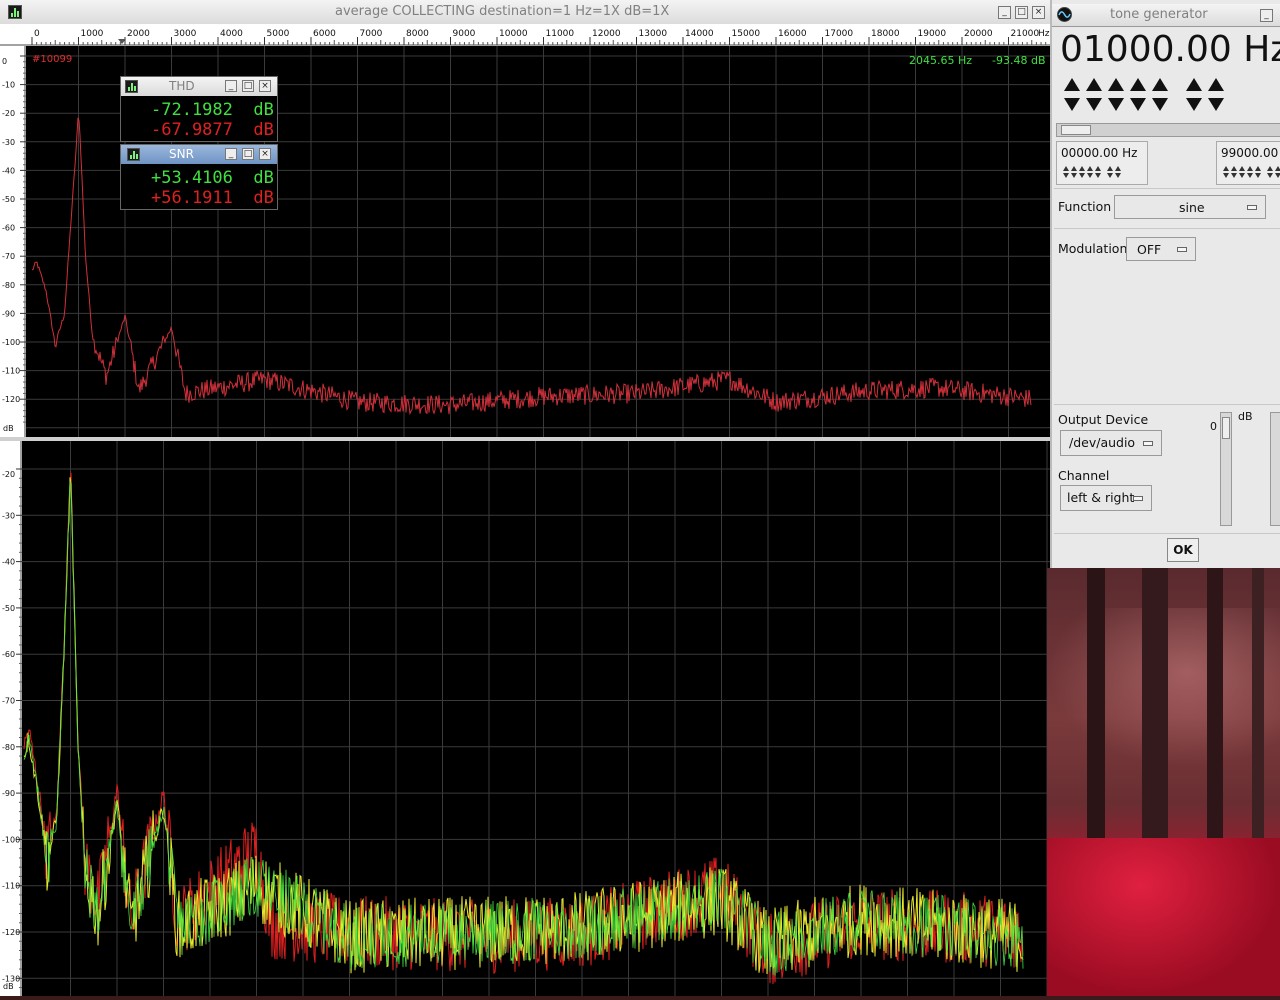  Describe the element at coordinates (15, 12) in the screenshot. I see `analyzer-app-icon` at that location.